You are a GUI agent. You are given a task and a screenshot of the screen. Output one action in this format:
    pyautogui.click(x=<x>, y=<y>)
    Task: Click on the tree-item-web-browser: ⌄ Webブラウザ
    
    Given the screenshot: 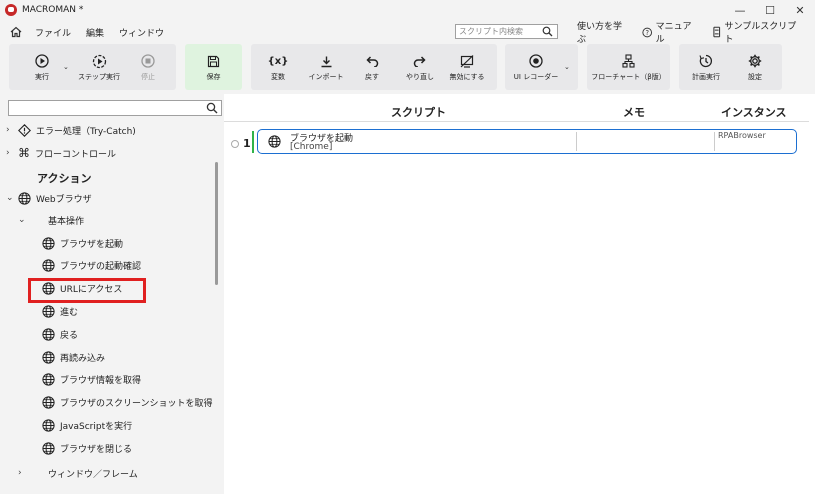 What is the action you would take?
    pyautogui.click(x=49, y=198)
    